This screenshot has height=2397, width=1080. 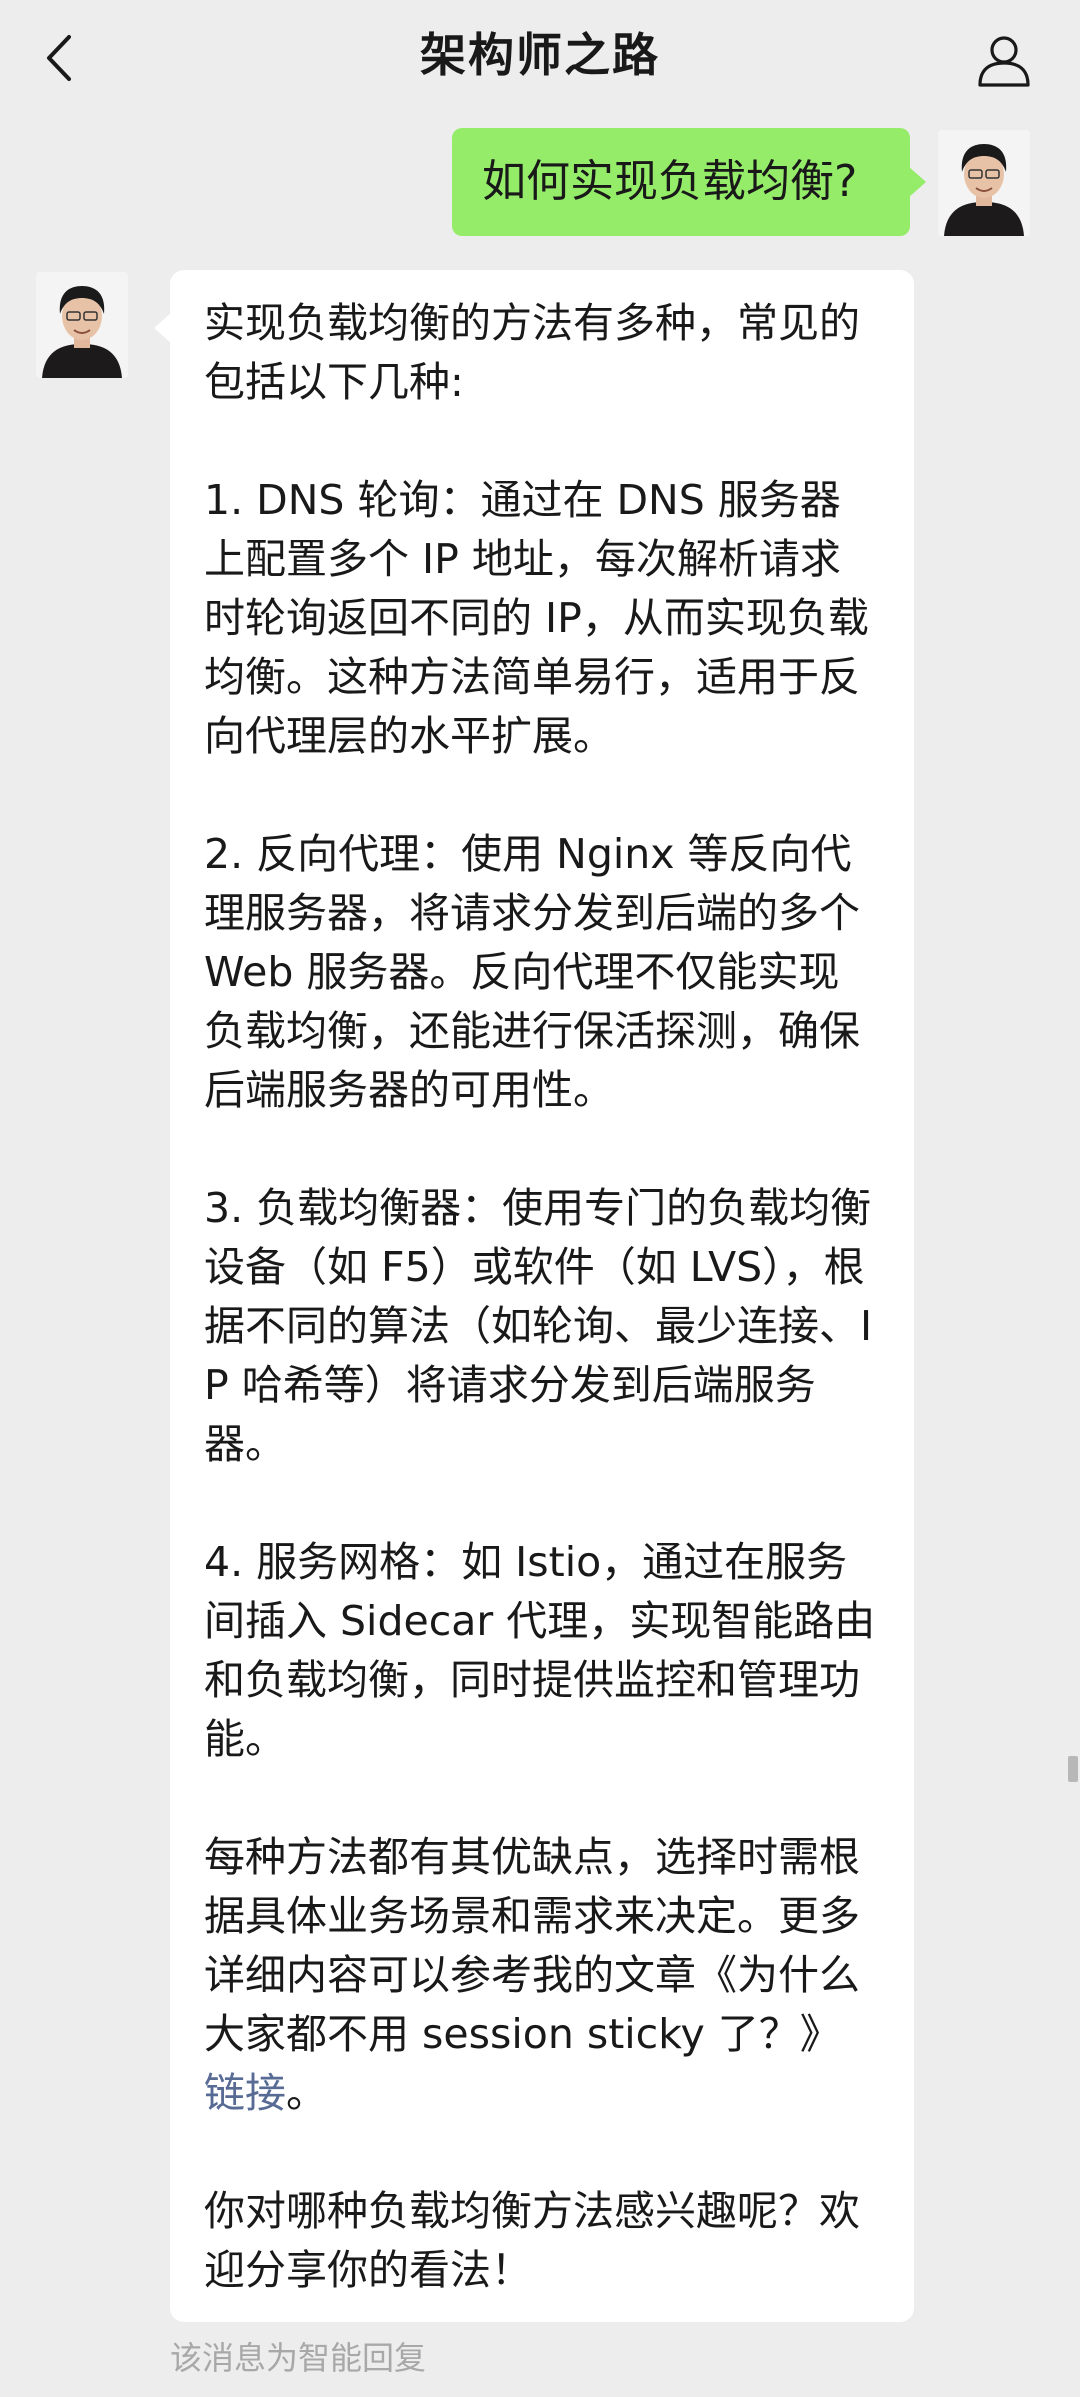 I want to click on message-intro: 实现负载均衡的方法有多种，常见的包括以下几种:, so click(x=532, y=352).